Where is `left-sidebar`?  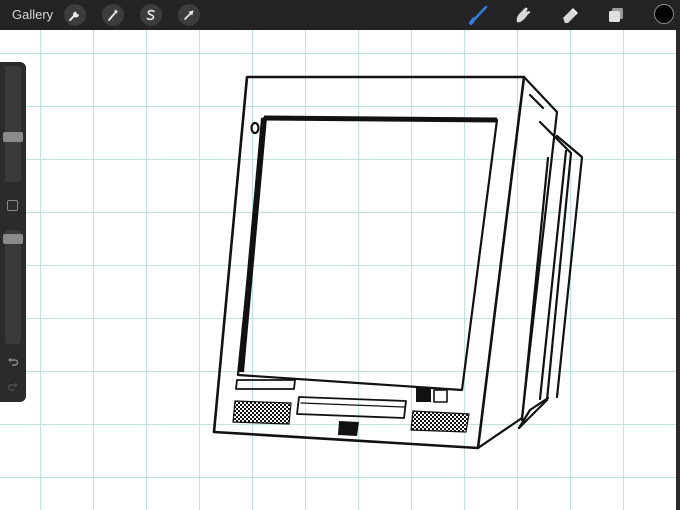 left-sidebar is located at coordinates (13, 232).